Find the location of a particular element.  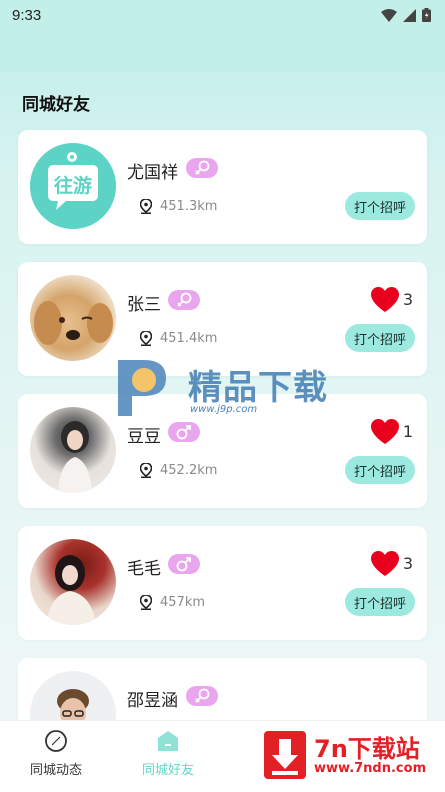

status-icons is located at coordinates (406, 15).